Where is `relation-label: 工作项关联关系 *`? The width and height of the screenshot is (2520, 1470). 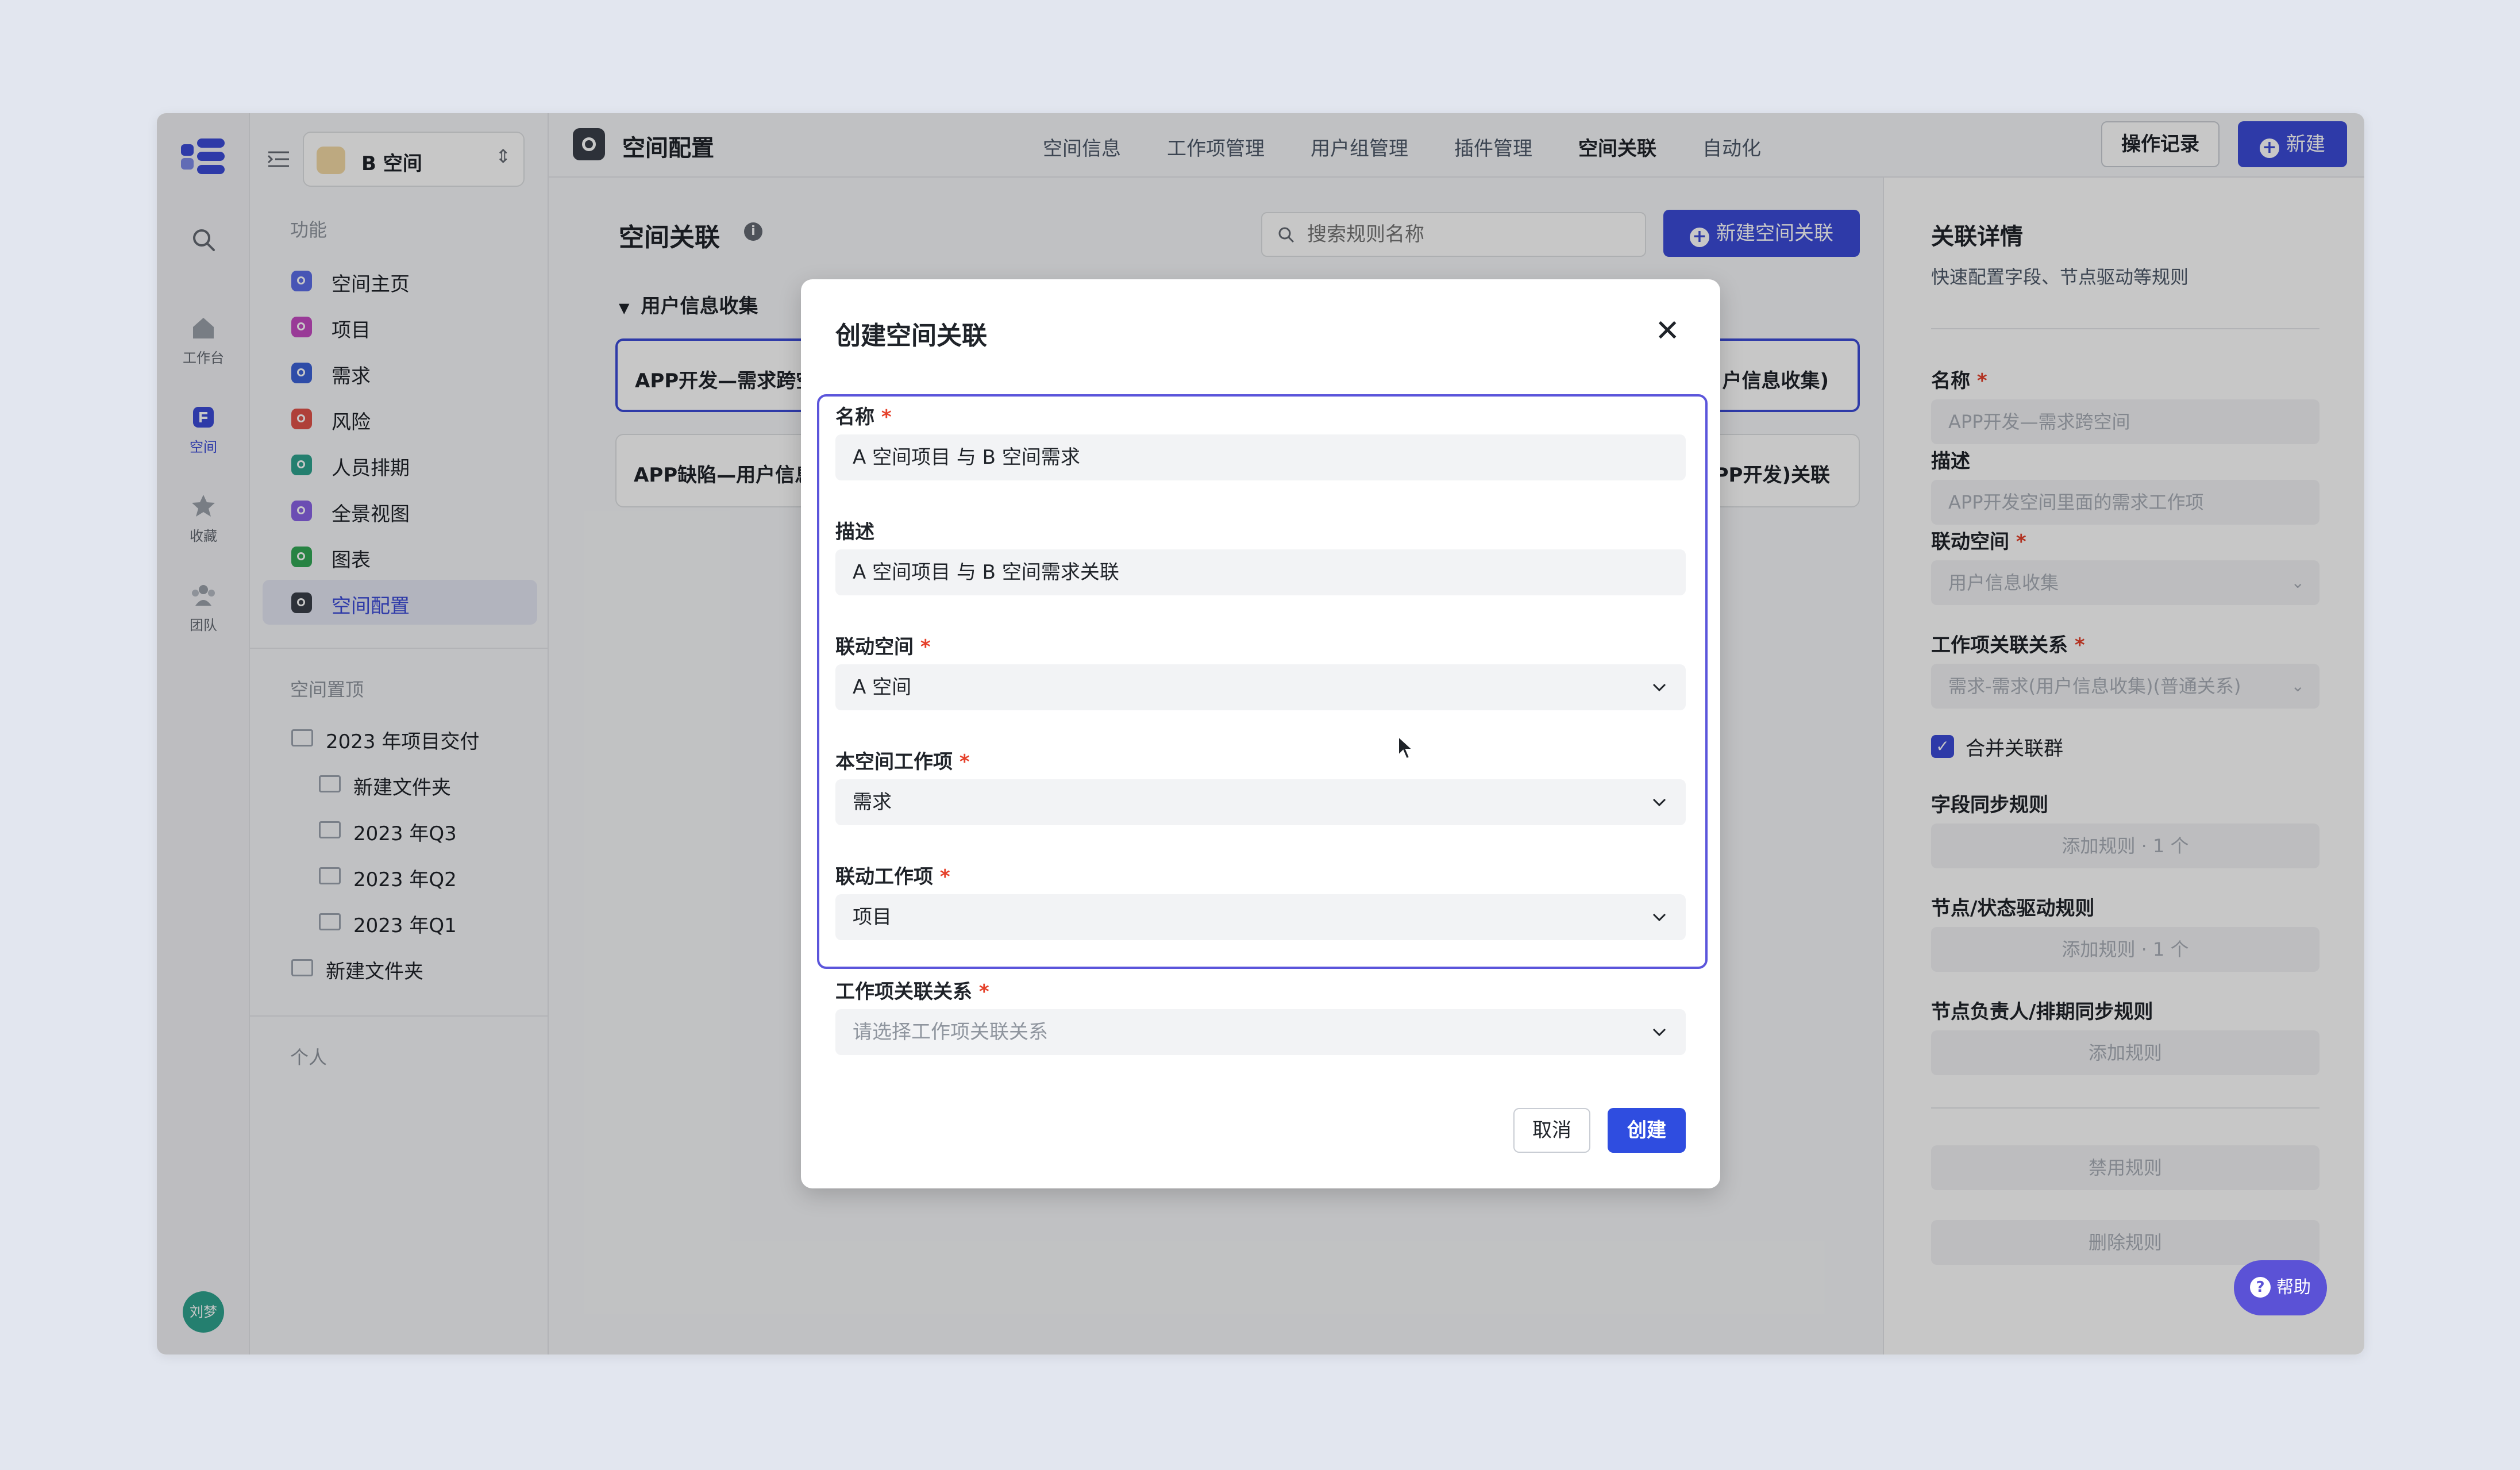
relation-label: 工作项关联关系 * is located at coordinates (912, 991).